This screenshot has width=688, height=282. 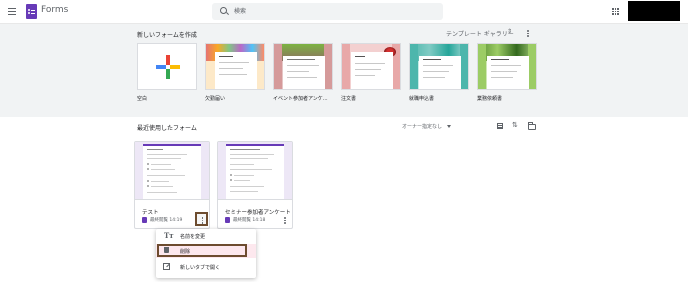 I want to click on google-apps-icon, so click(x=615, y=11).